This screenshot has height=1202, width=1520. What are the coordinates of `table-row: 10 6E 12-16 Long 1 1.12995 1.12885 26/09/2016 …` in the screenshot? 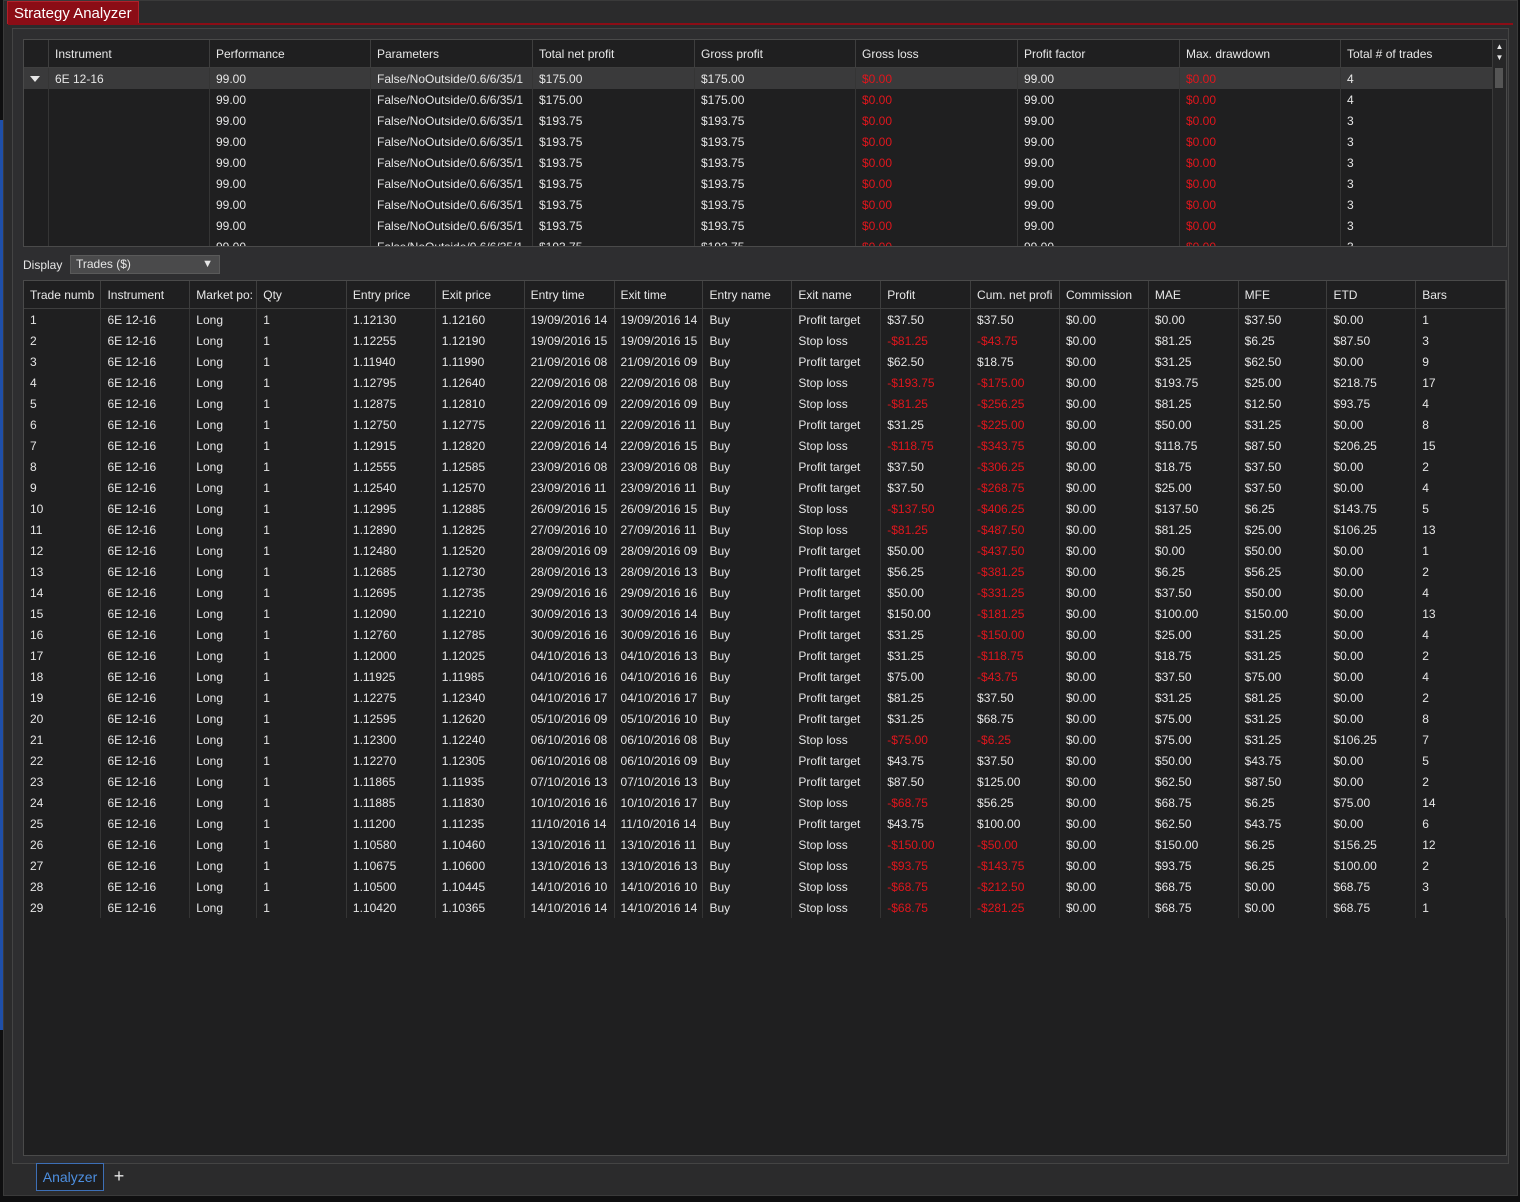 It's located at (765, 508).